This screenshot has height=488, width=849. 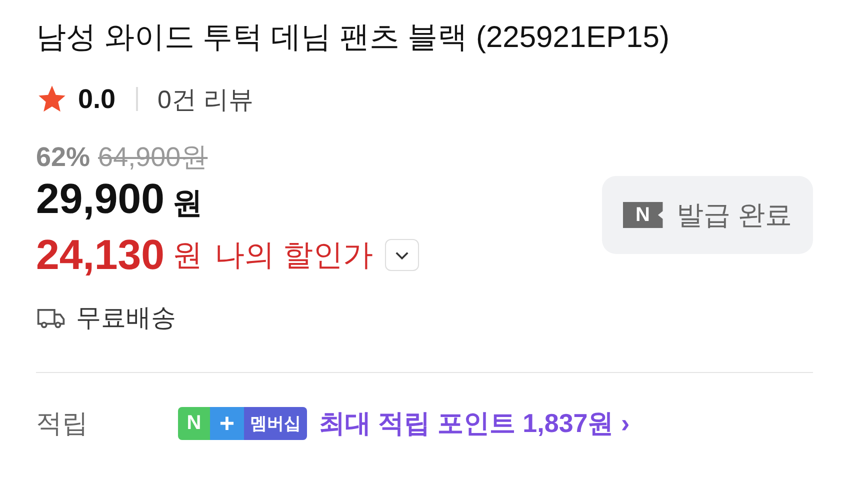 I want to click on my-discount-label: 나의 할인가, so click(x=293, y=256).